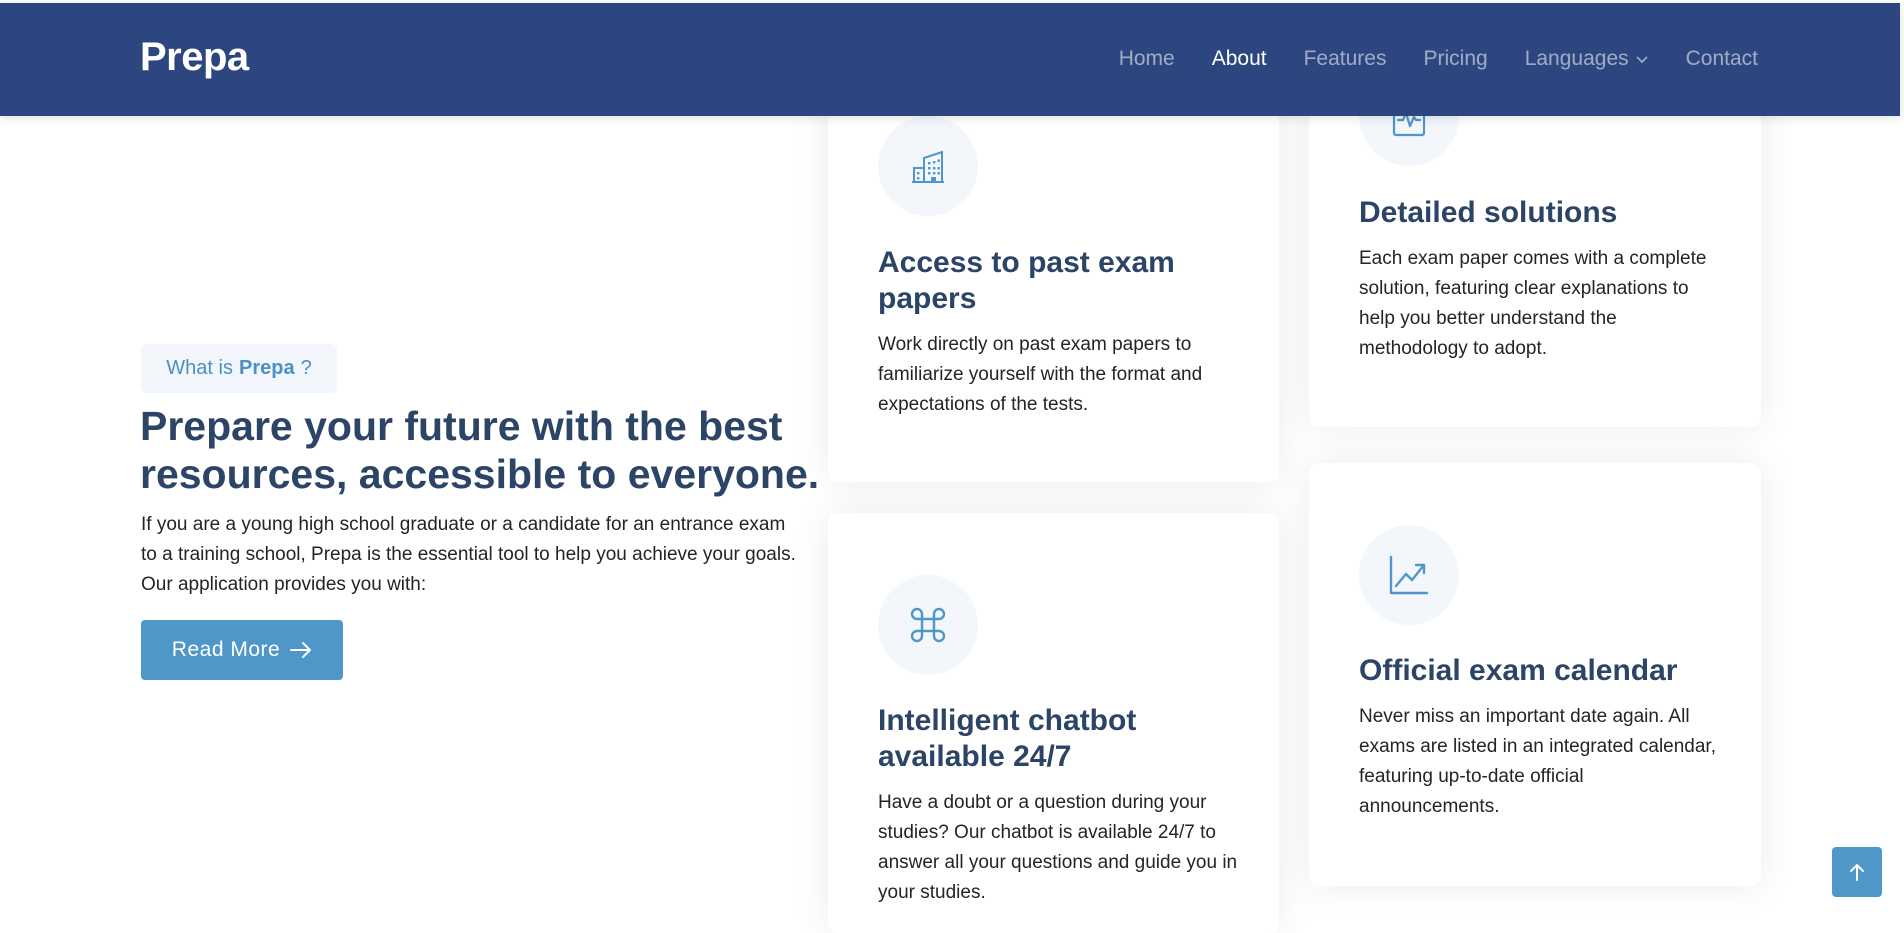 The image size is (1904, 933). I want to click on back-to-top-button, so click(1857, 872).